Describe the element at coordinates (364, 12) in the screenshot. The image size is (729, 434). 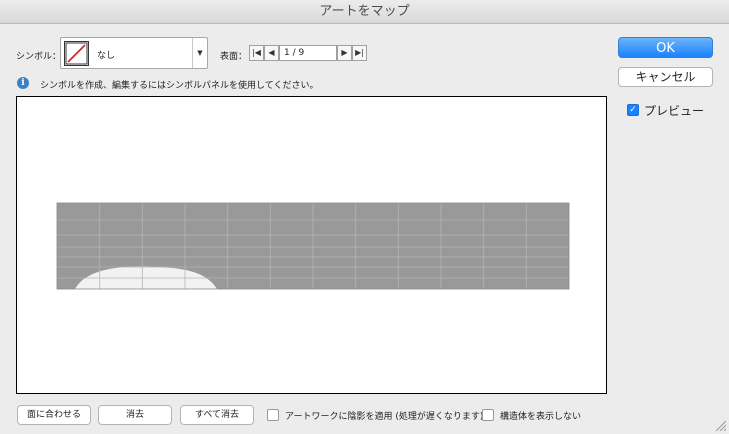
I see `window-title: アートをマップ` at that location.